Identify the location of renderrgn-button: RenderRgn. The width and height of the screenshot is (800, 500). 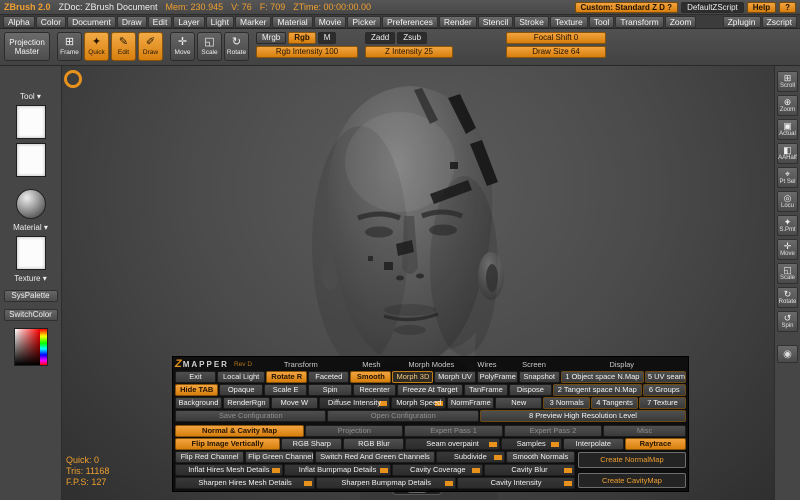
(246, 403).